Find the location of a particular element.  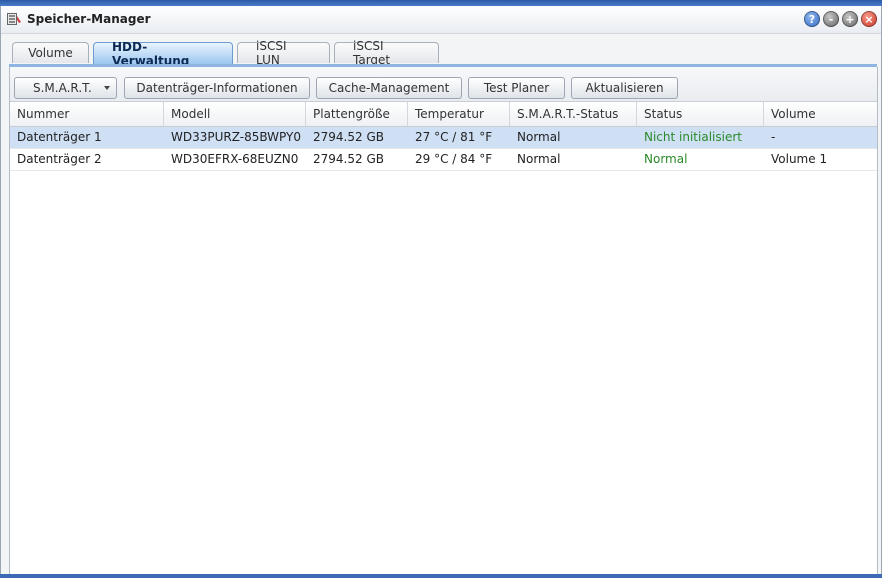

help-icon: ? is located at coordinates (812, 19).